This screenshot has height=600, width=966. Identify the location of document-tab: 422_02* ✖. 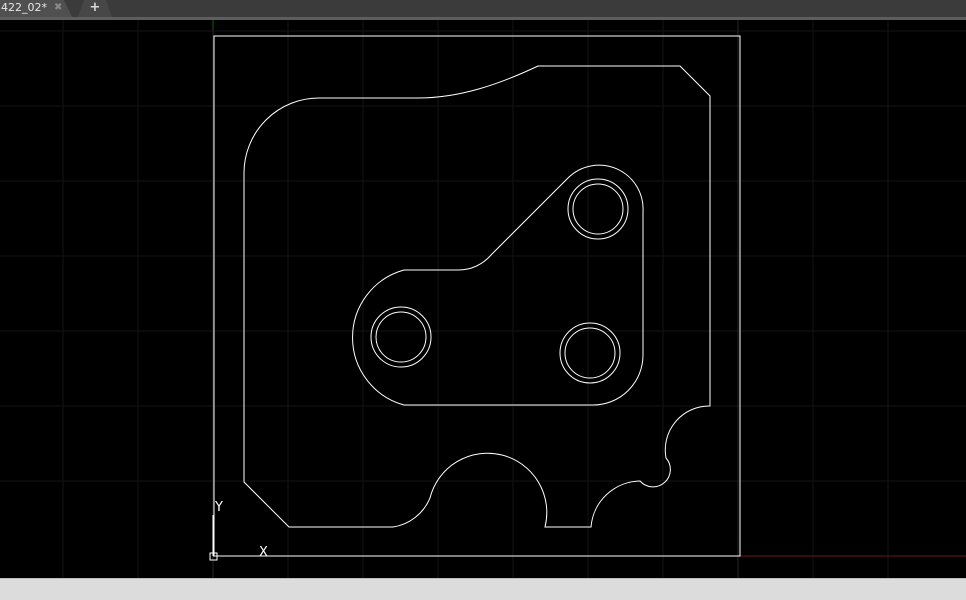
(36, 8).